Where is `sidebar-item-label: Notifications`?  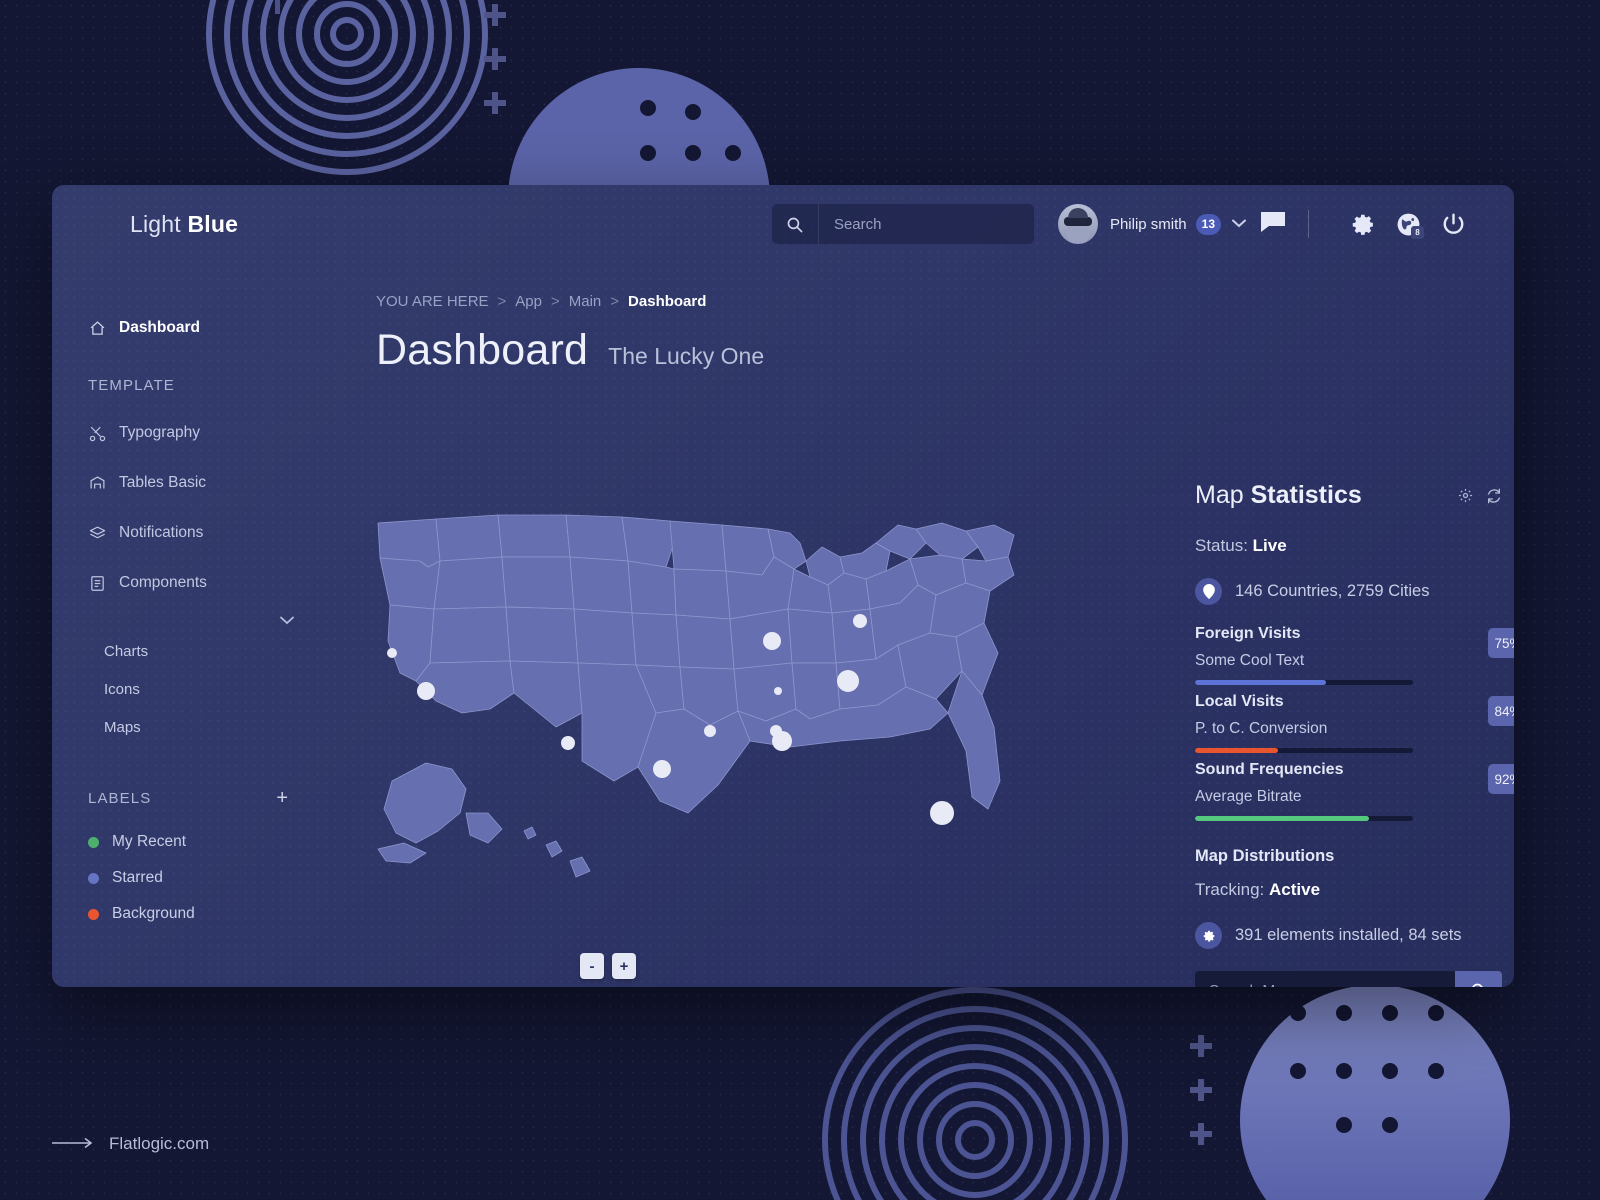 sidebar-item-label: Notifications is located at coordinates (161, 532).